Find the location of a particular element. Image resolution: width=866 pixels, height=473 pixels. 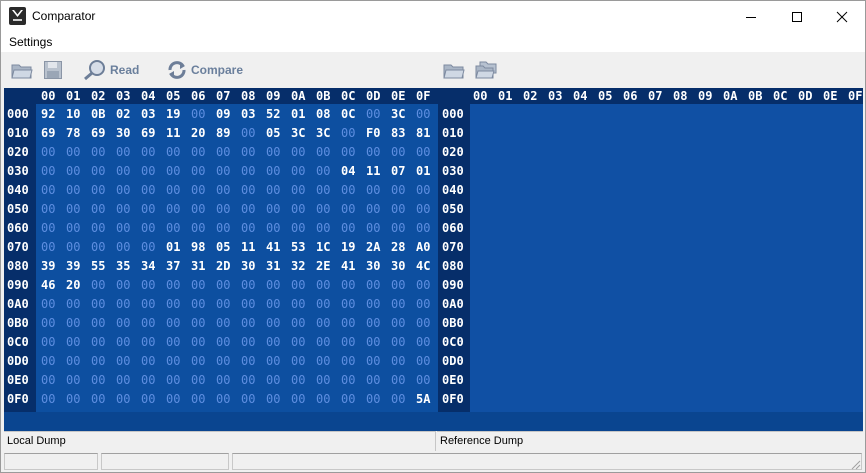

reference-column-header: 03 is located at coordinates (555, 96).